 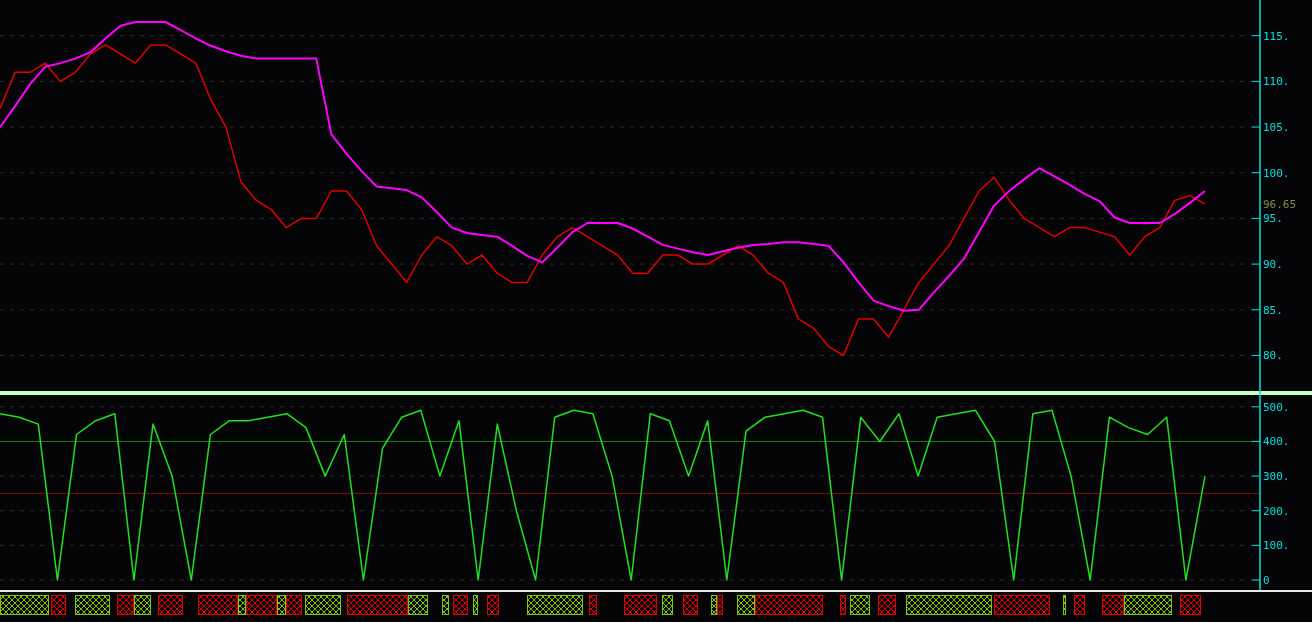 What do you see at coordinates (1266, 580) in the screenshot?
I see `axis-label: 0` at bounding box center [1266, 580].